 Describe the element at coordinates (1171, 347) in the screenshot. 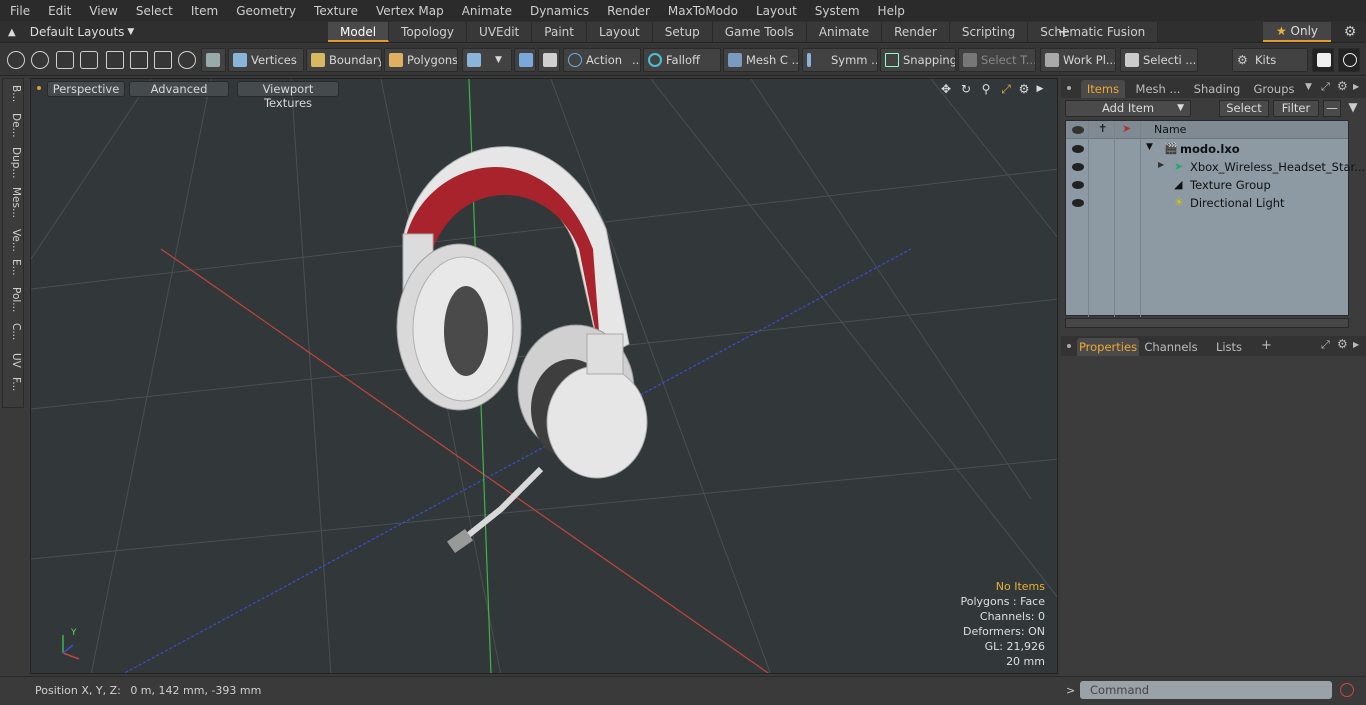

I see `tab-channels: Channels` at that location.